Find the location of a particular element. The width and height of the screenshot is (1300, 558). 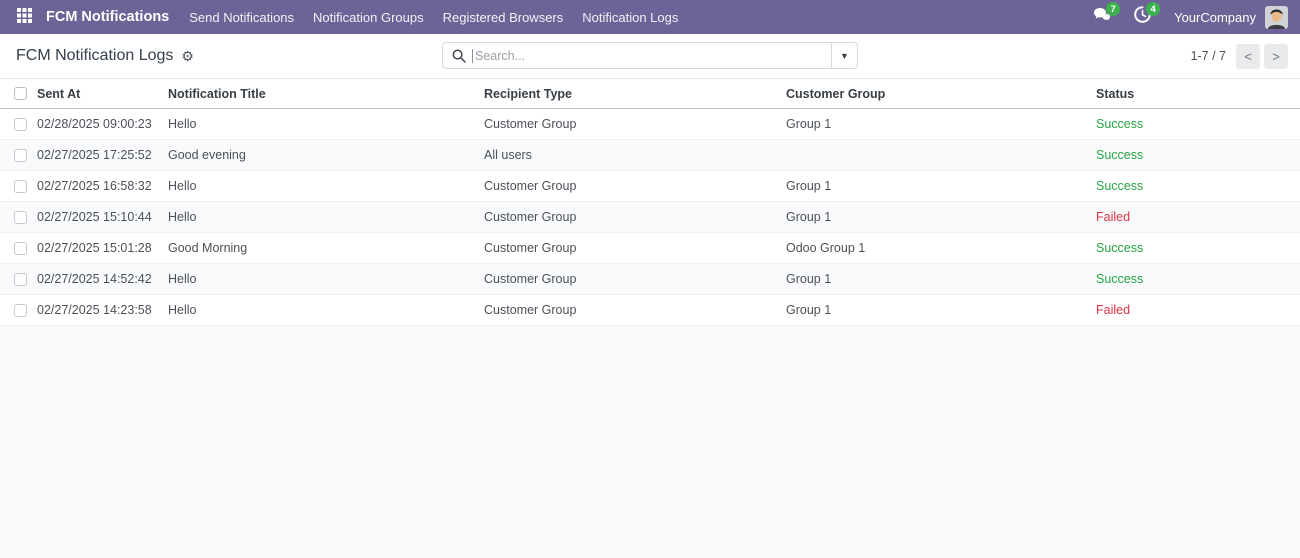

cell-sent-at: 02/28/2025 09:00:23 is located at coordinates (102, 124).